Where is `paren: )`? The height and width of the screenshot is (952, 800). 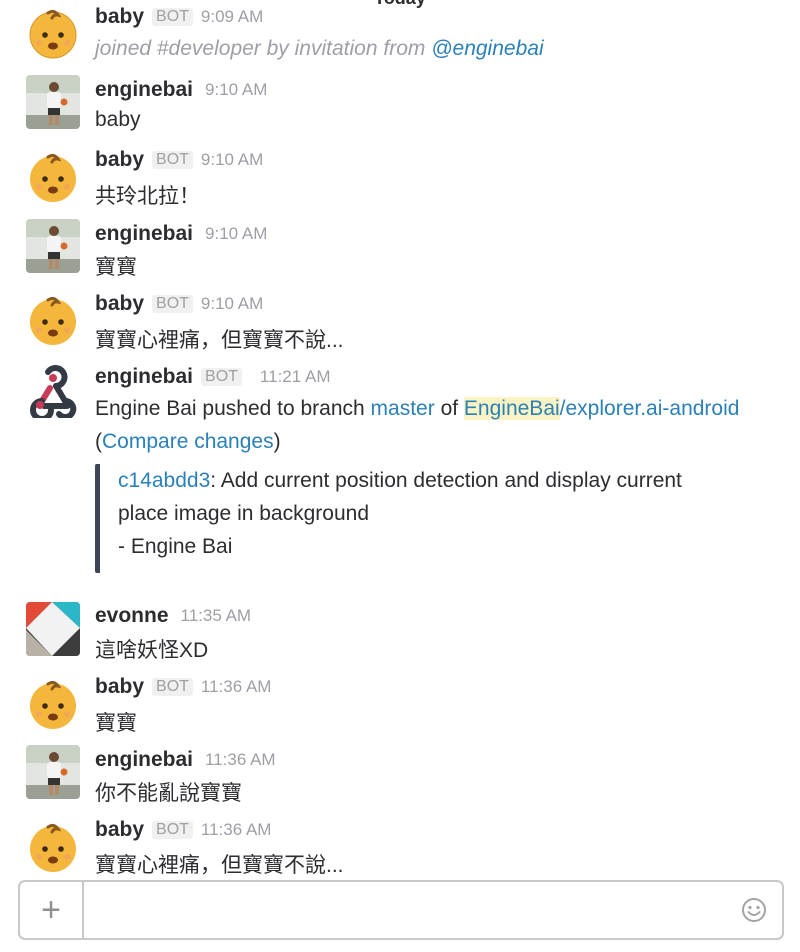 paren: ) is located at coordinates (277, 441).